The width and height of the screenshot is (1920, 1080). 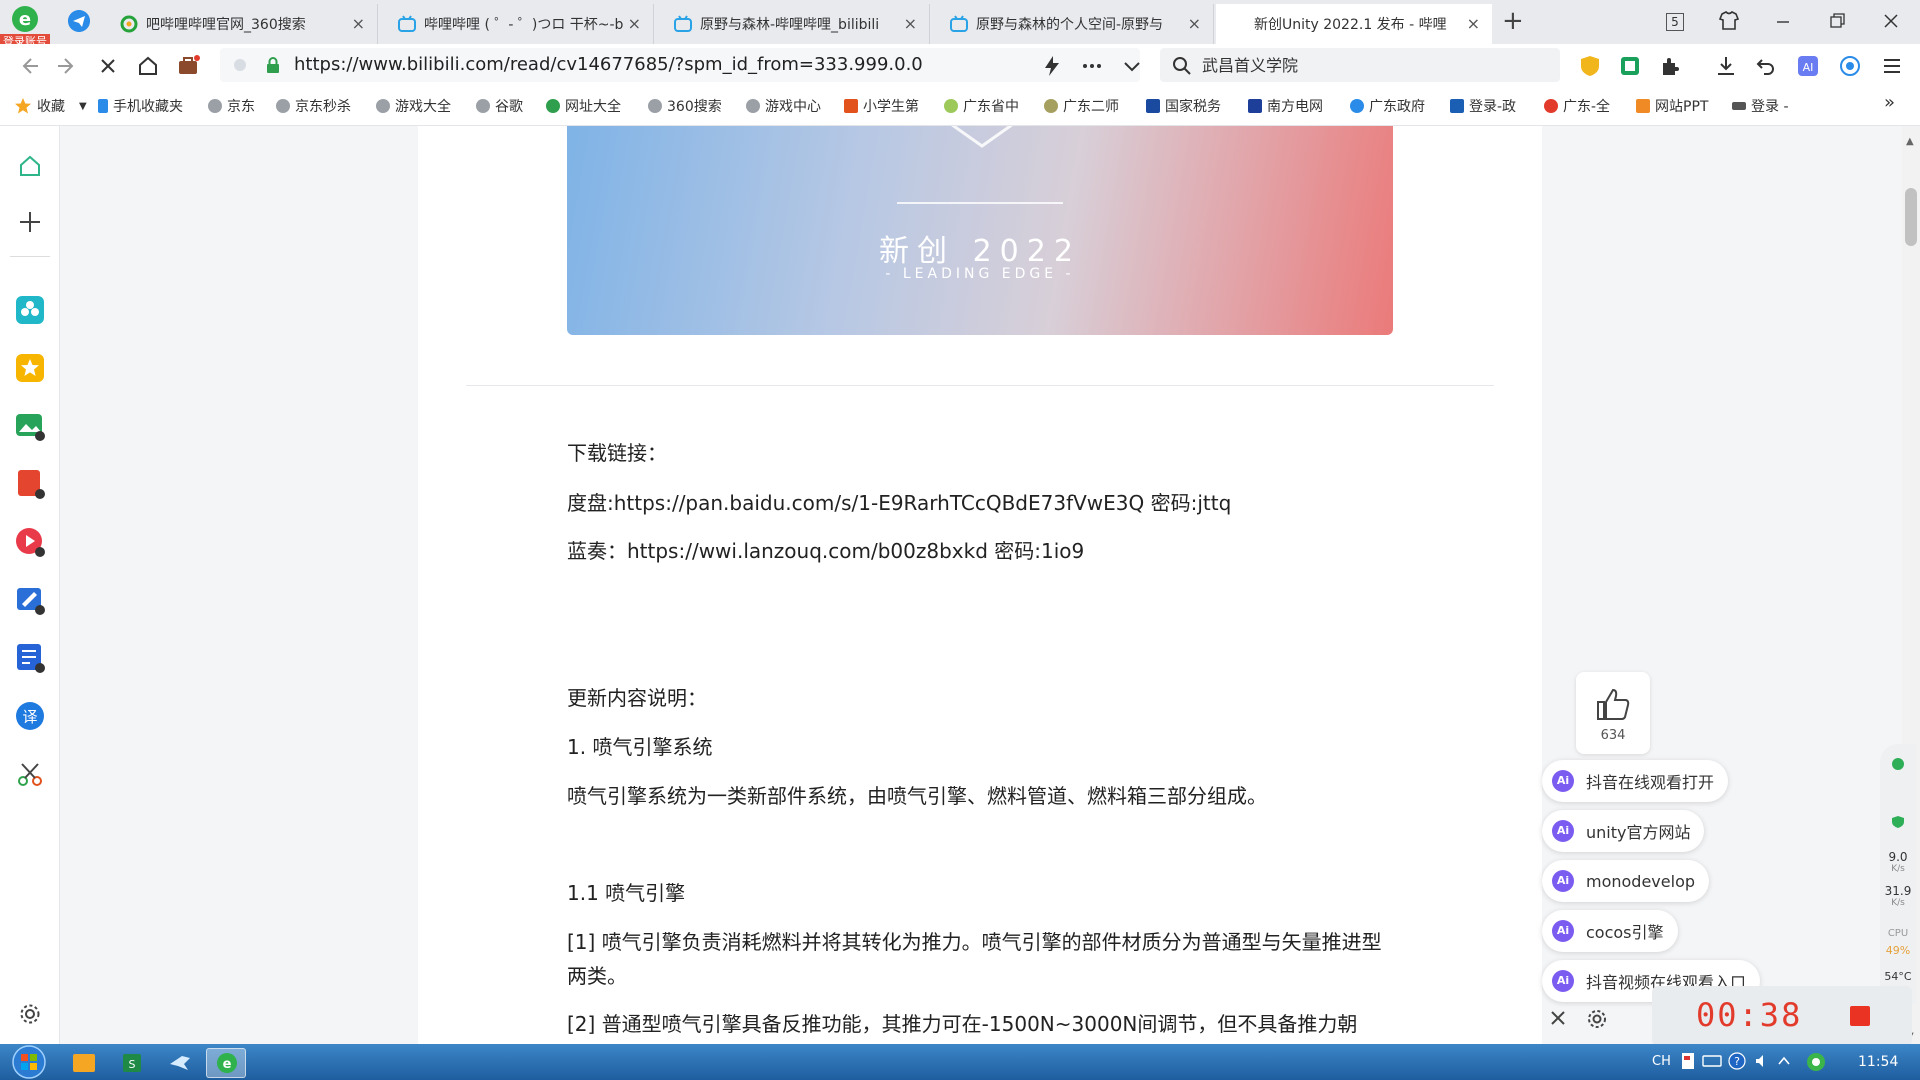 I want to click on spreadsheet-icon: S, so click(x=132, y=1063).